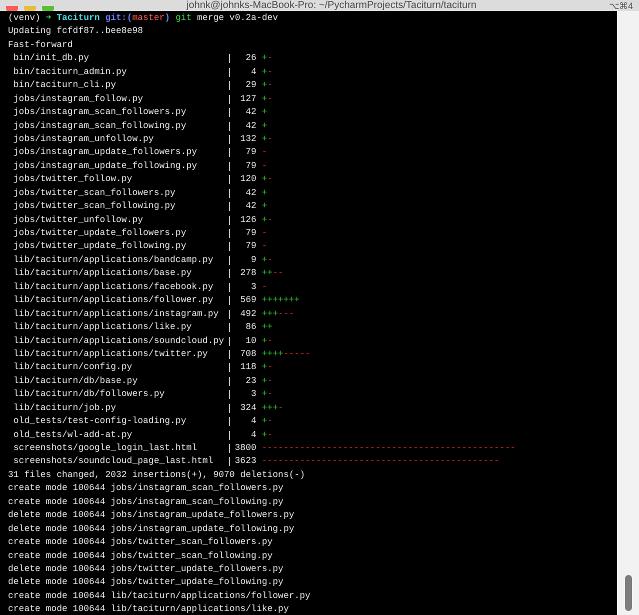  What do you see at coordinates (286, 314) in the screenshot?
I see `deletions-graph: ---` at bounding box center [286, 314].